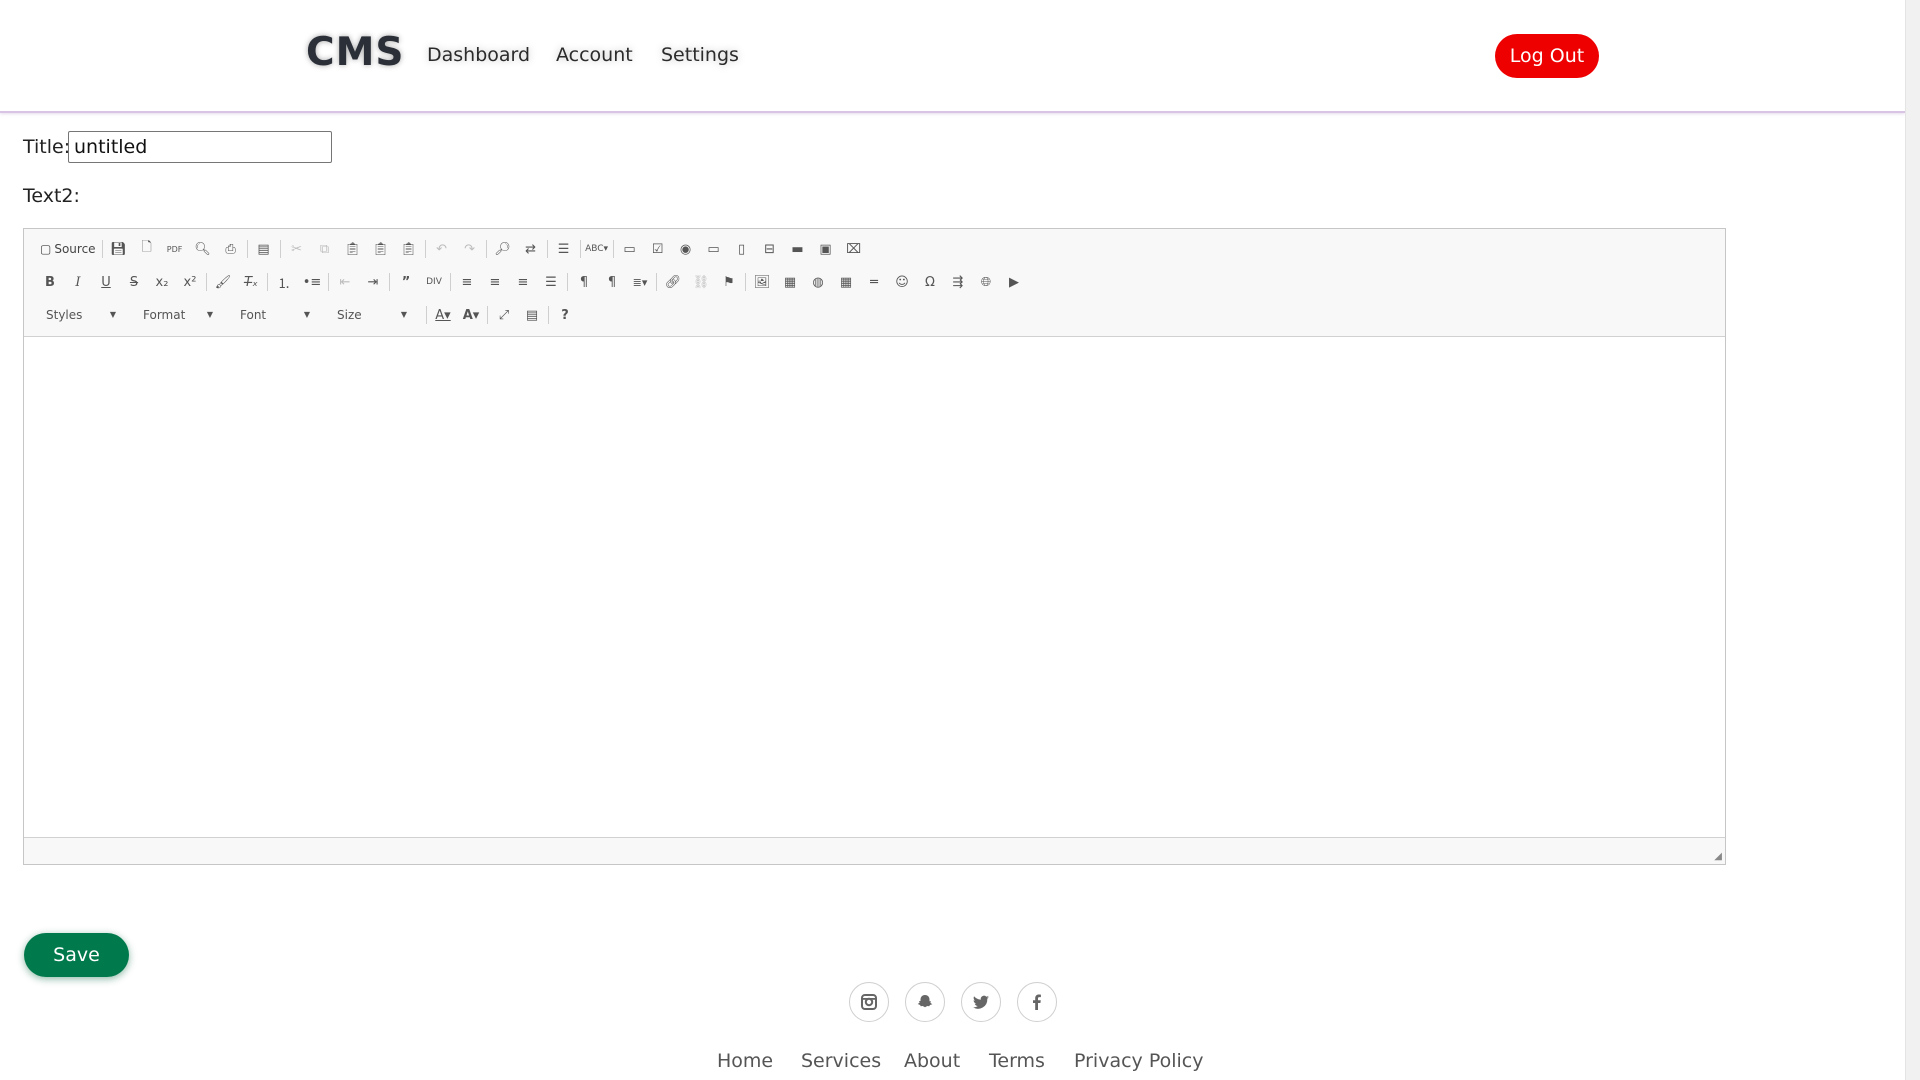 The width and height of the screenshot is (1920, 1080). What do you see at coordinates (673, 282) in the screenshot?
I see `link-icon: 🔗︎` at bounding box center [673, 282].